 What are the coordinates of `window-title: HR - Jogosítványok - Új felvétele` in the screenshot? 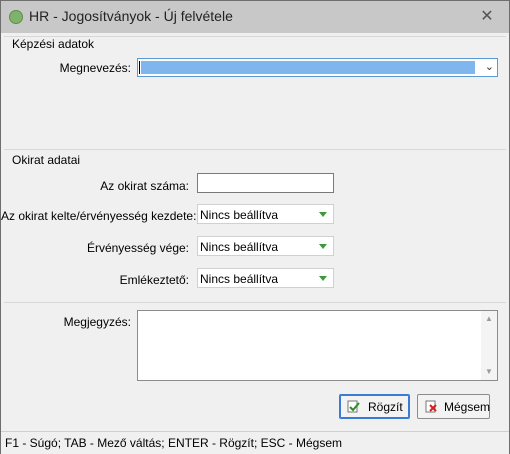 It's located at (131, 16).